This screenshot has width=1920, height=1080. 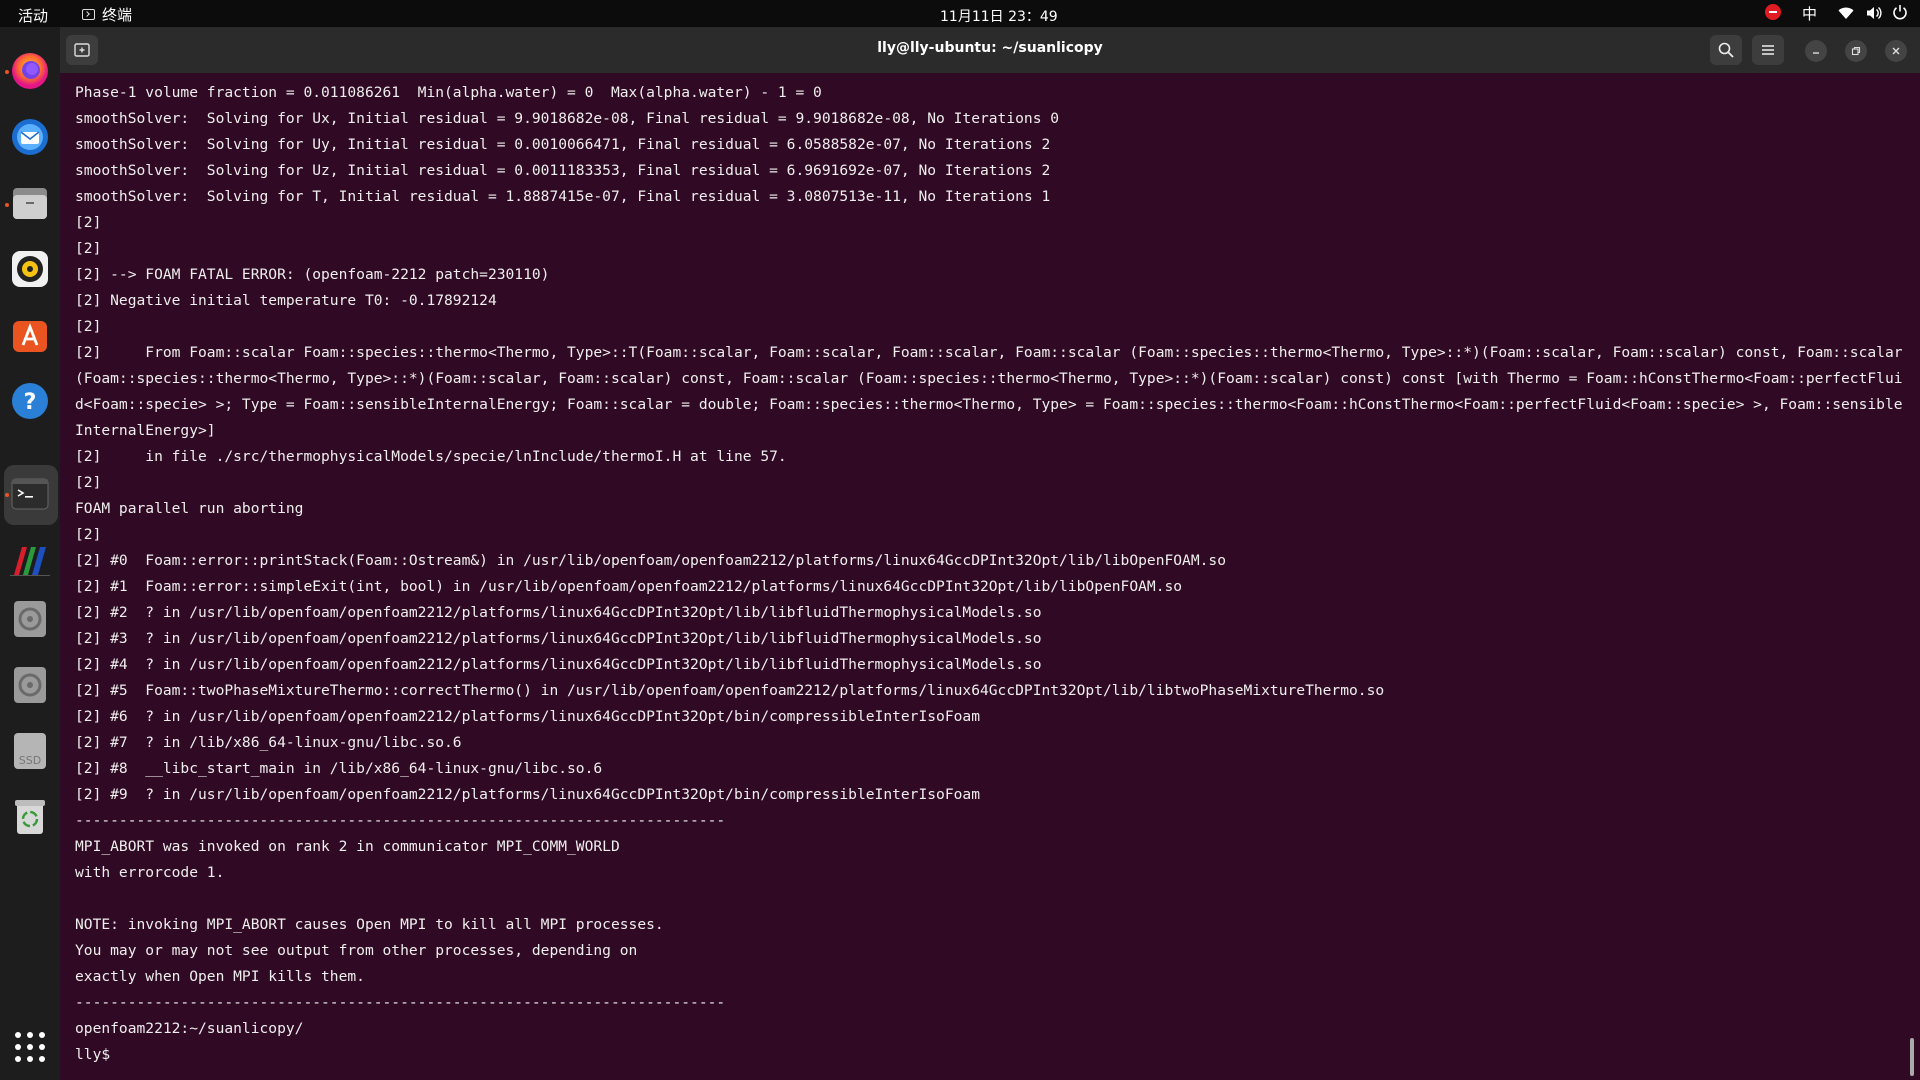 I want to click on thunderbird-icon, so click(x=30, y=137).